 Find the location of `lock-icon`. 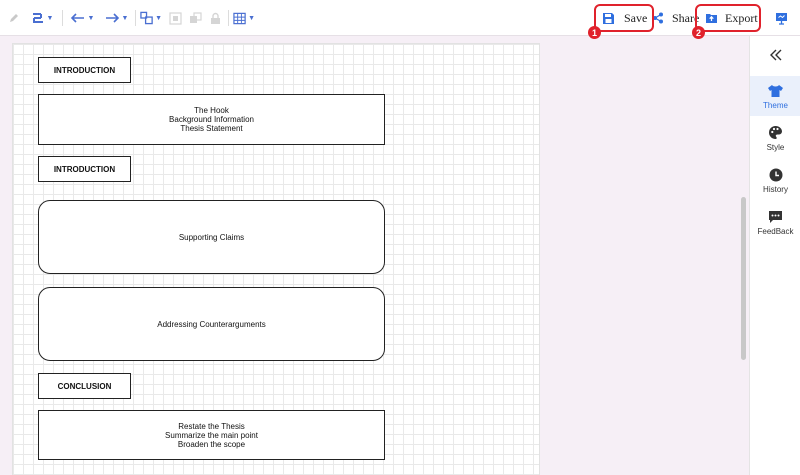

lock-icon is located at coordinates (215, 18).